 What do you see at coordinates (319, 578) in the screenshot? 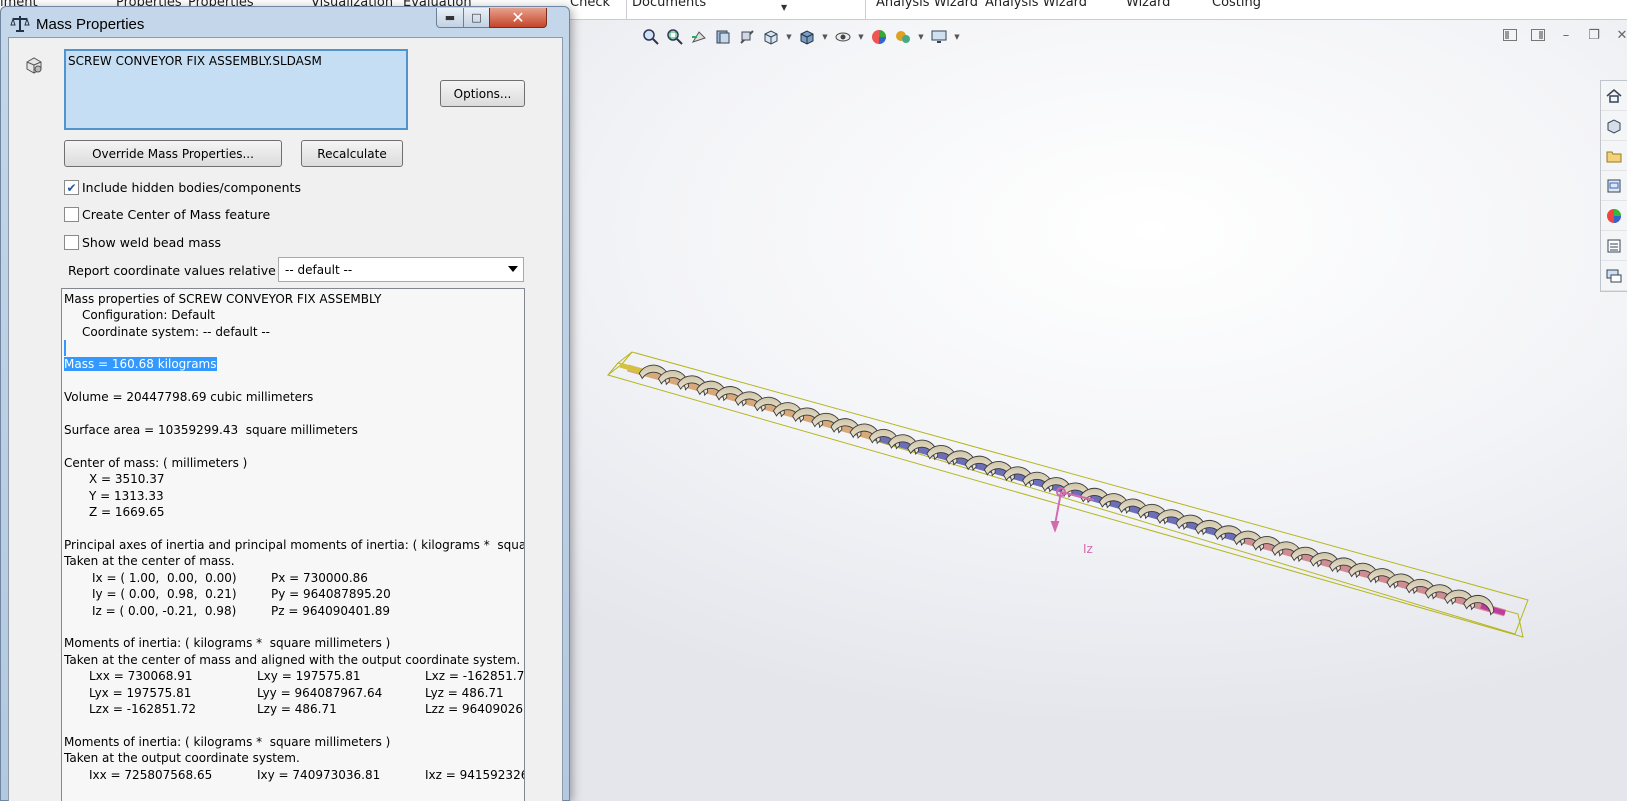
I see `results-px: Px = 730000.86` at bounding box center [319, 578].